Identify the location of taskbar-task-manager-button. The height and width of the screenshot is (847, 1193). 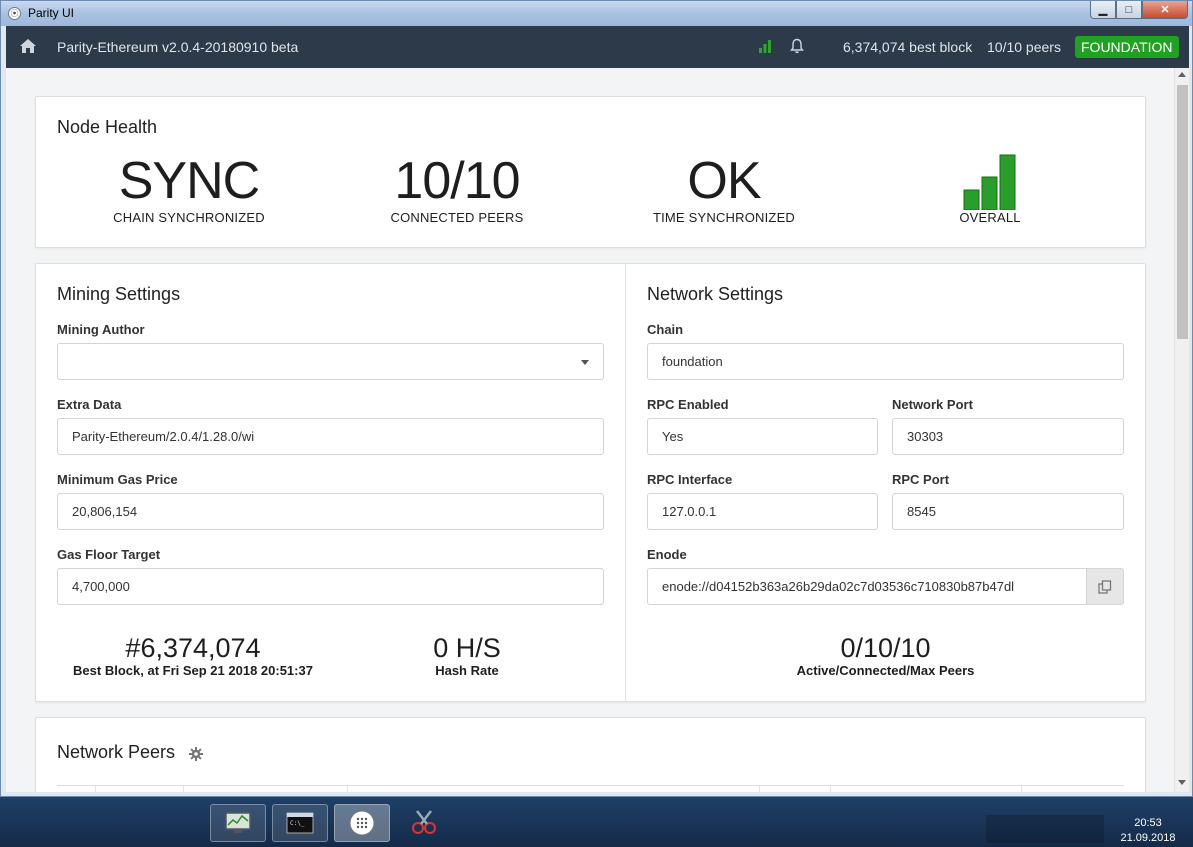
(238, 823).